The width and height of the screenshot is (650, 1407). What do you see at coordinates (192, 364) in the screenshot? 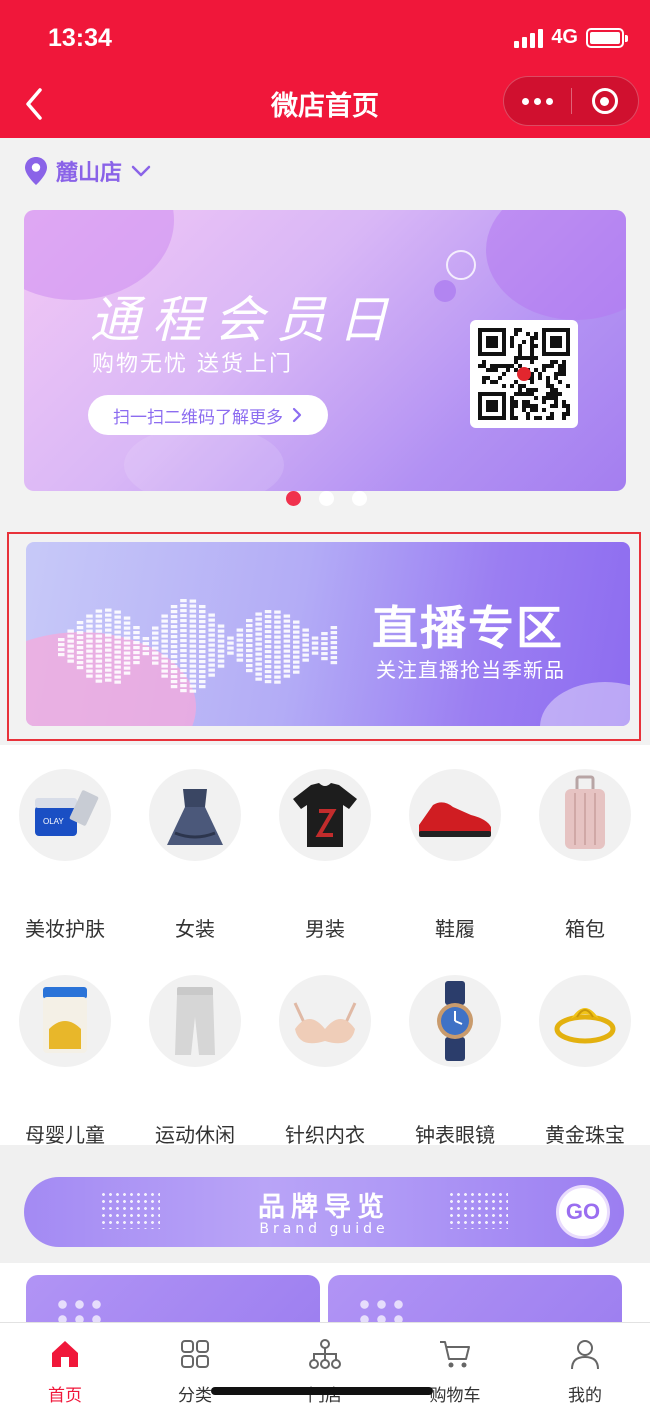
I see `banner-subtitle: 购物无忧 送货上门` at bounding box center [192, 364].